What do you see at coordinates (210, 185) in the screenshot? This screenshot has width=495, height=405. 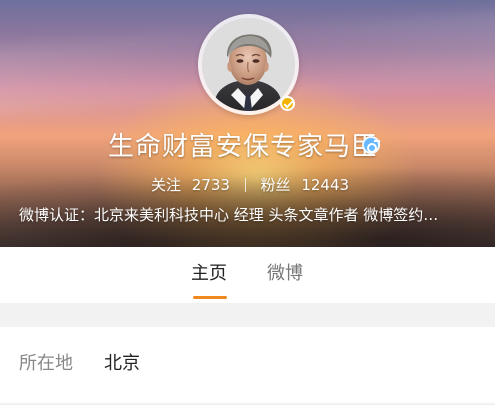 I see `following-count: 2733` at bounding box center [210, 185].